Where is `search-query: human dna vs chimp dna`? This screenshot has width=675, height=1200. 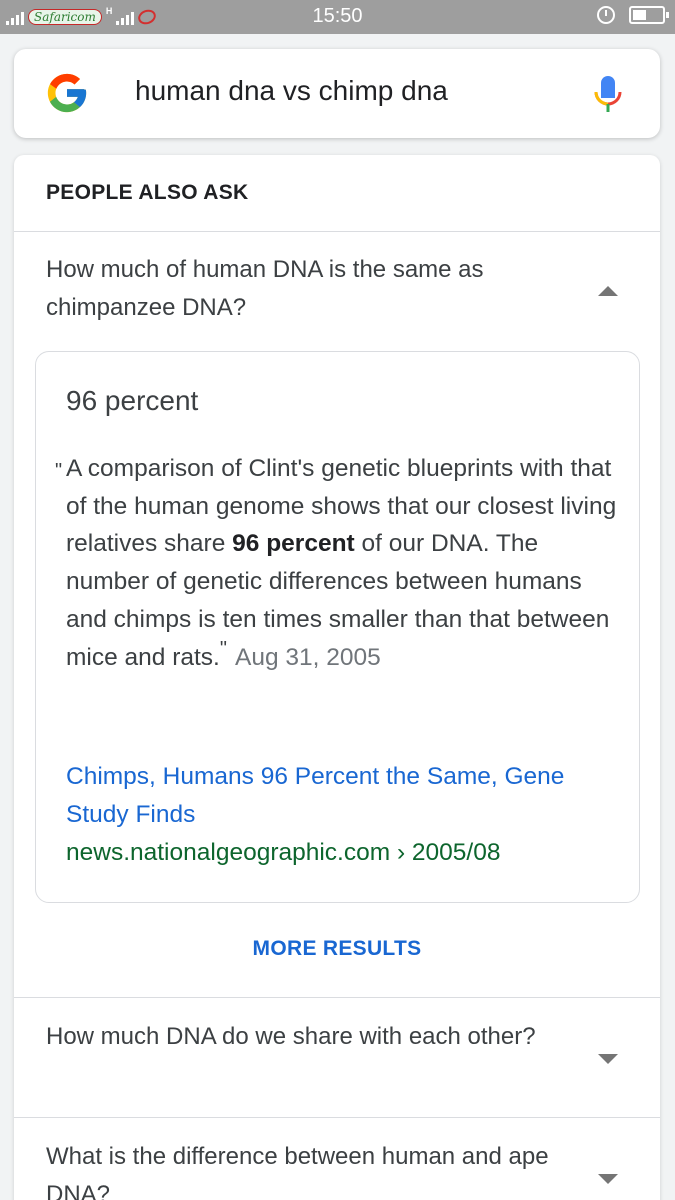 search-query: human dna vs chimp dna is located at coordinates (291, 91).